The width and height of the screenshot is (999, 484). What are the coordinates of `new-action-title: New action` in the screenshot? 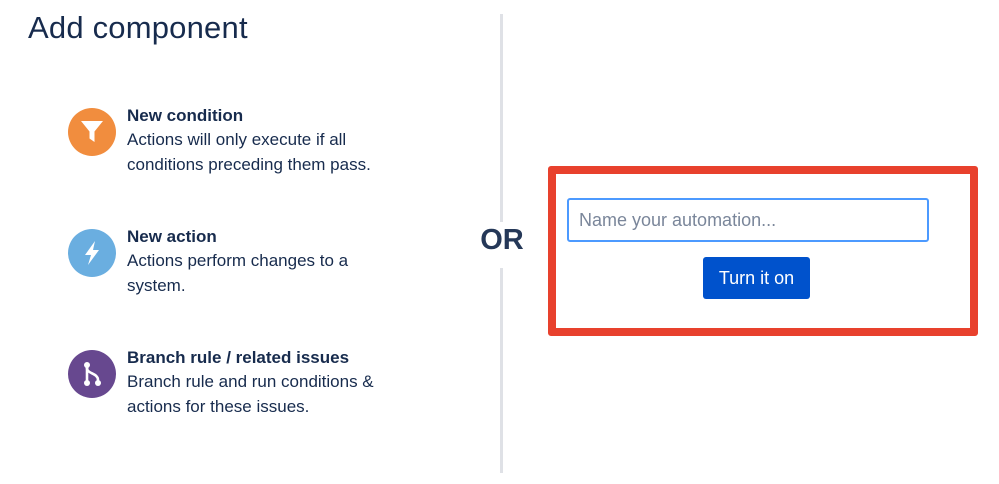 It's located at (172, 236).